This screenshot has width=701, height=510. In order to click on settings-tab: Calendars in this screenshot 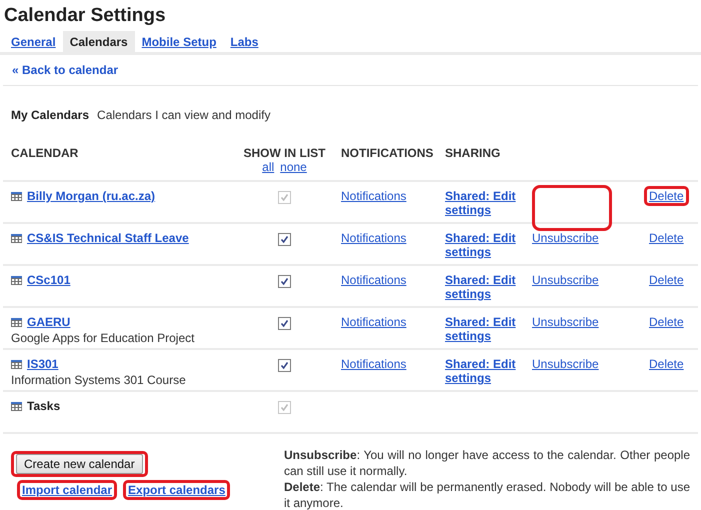, I will do `click(98, 41)`.